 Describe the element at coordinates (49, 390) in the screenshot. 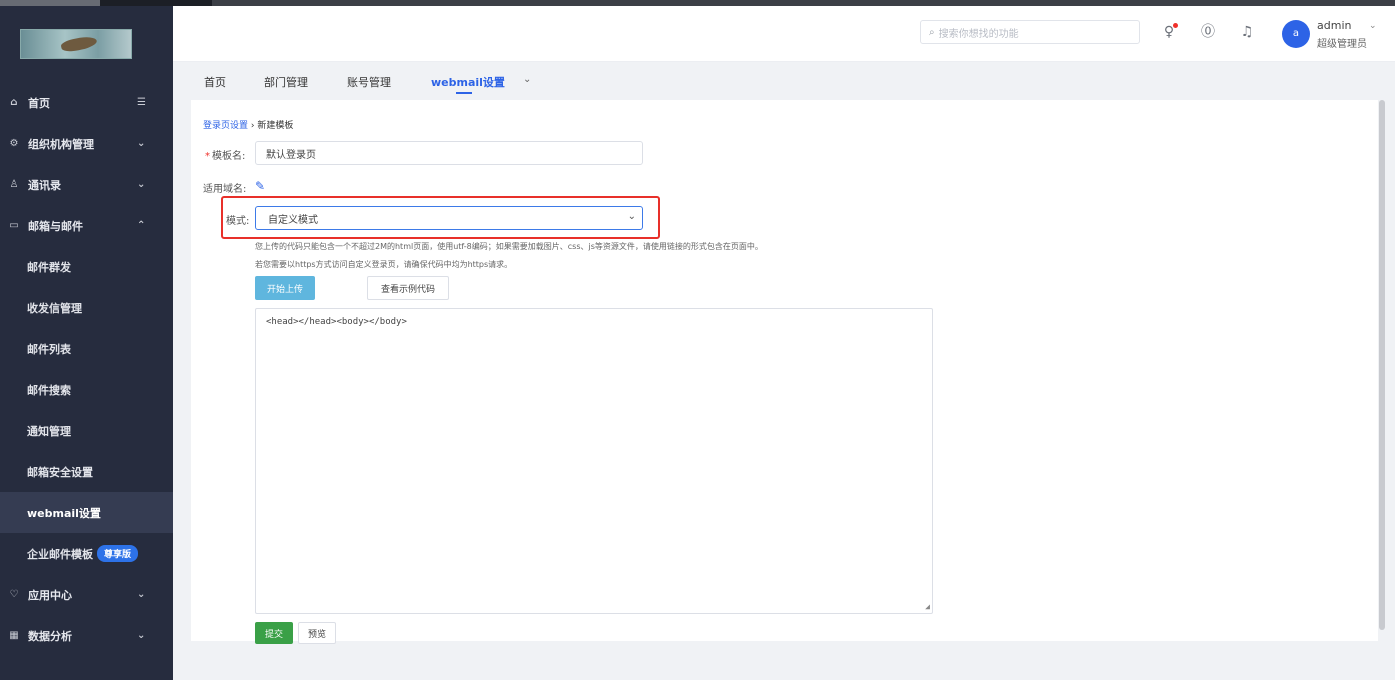

I see `sidebar-subitem-label: 邮件搜索` at that location.